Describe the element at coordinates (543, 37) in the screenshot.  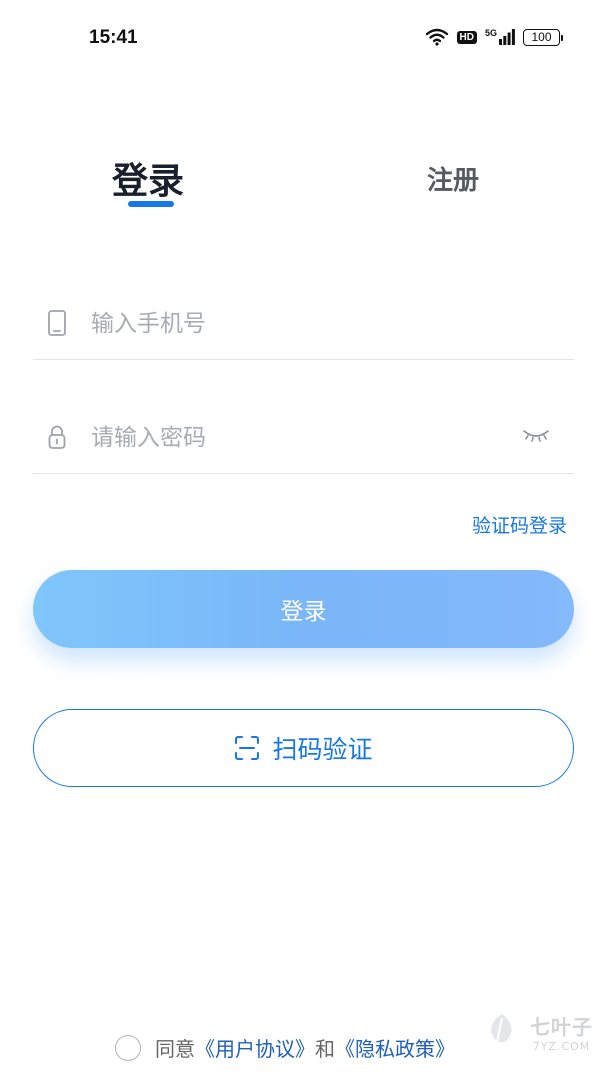
I see `battery-icon: 100` at that location.